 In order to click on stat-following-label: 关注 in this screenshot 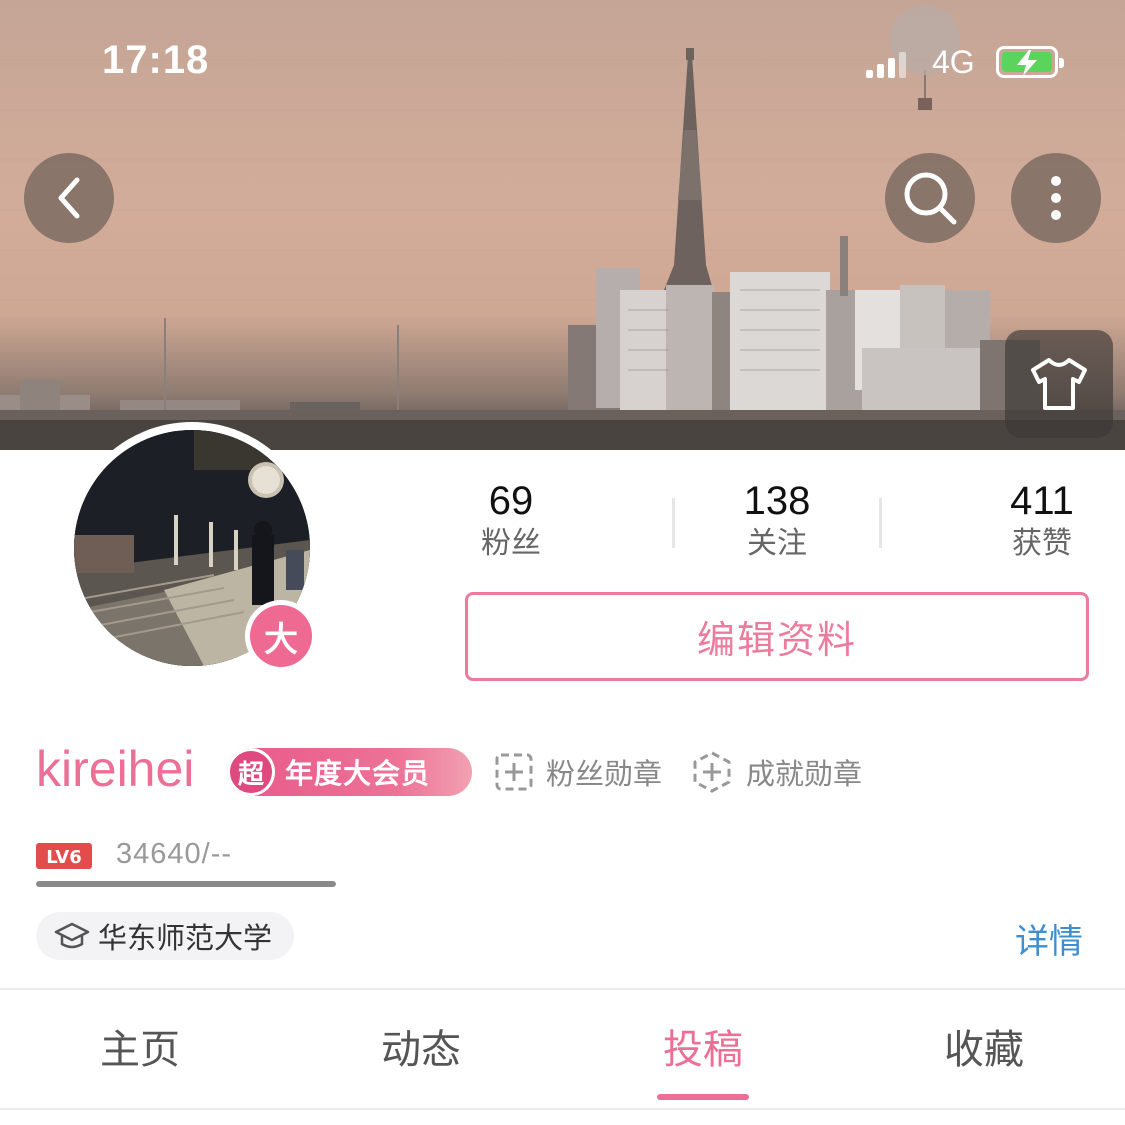, I will do `click(777, 543)`.